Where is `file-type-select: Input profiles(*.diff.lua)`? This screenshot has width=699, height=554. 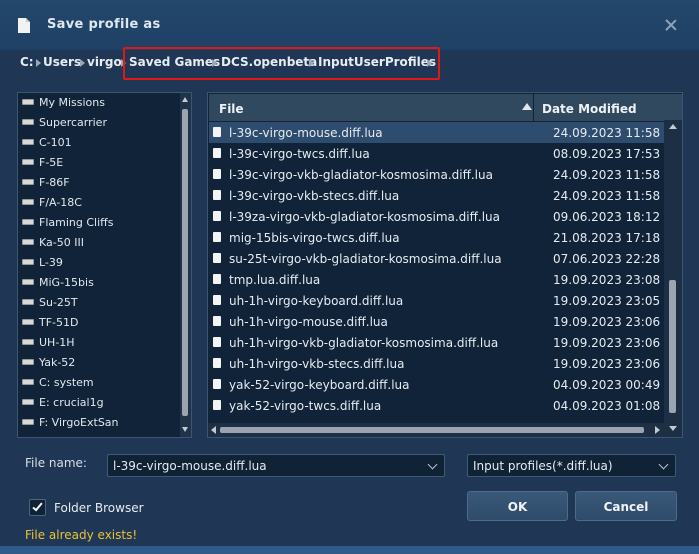
file-type-select: Input profiles(*.diff.lua) is located at coordinates (571, 465).